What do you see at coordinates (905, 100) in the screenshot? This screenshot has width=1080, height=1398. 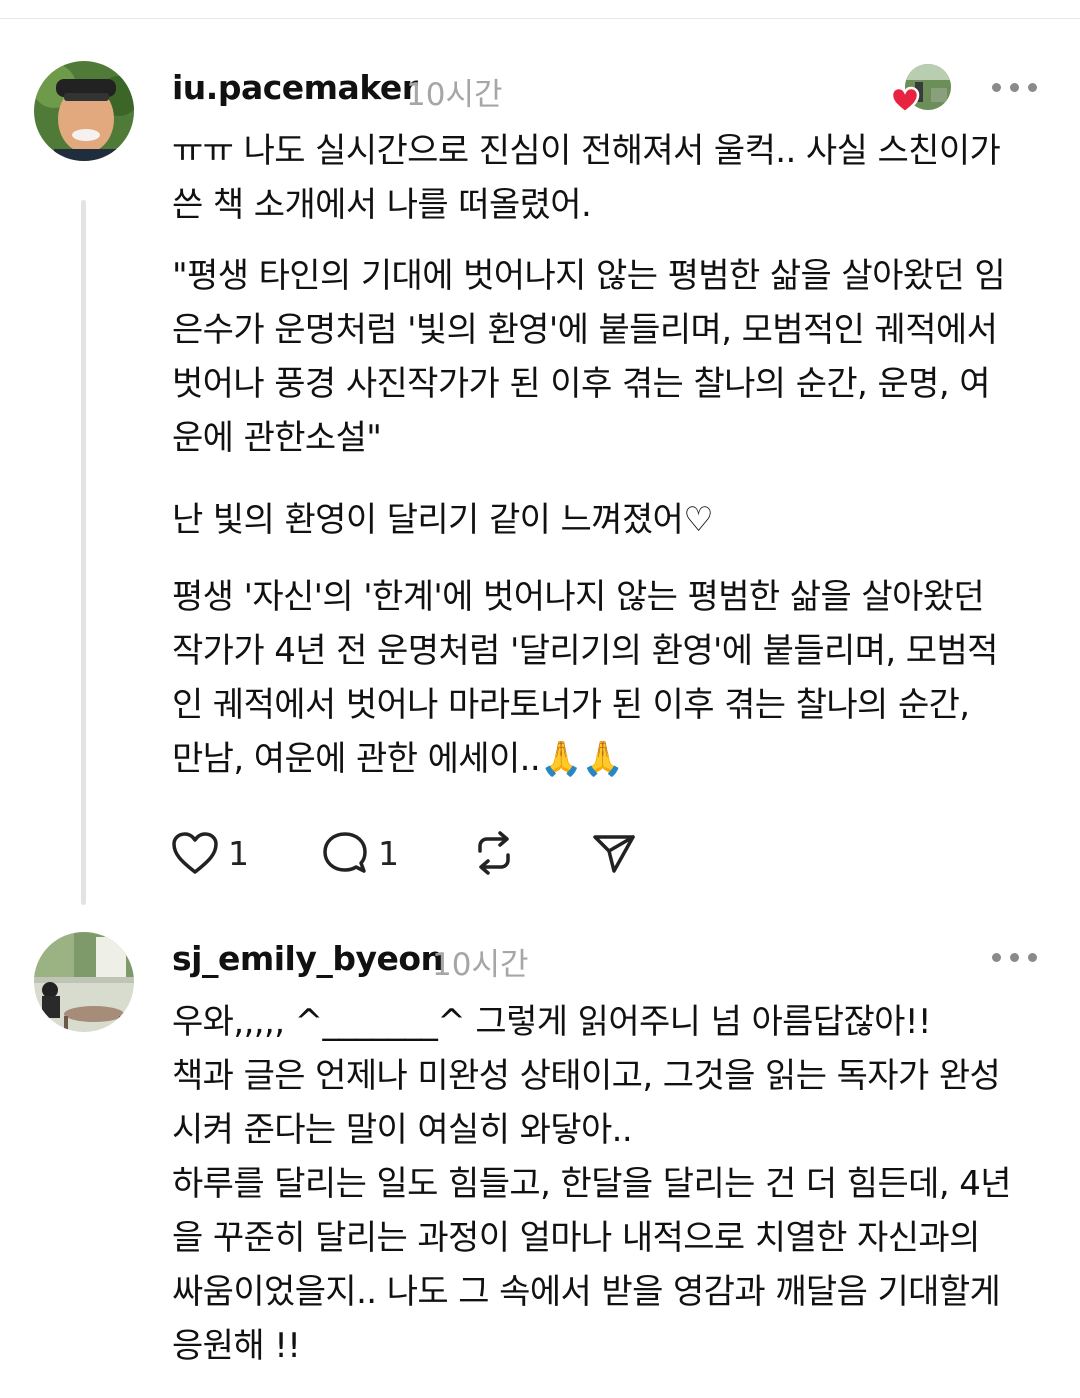 I see `liked-heart-icon` at bounding box center [905, 100].